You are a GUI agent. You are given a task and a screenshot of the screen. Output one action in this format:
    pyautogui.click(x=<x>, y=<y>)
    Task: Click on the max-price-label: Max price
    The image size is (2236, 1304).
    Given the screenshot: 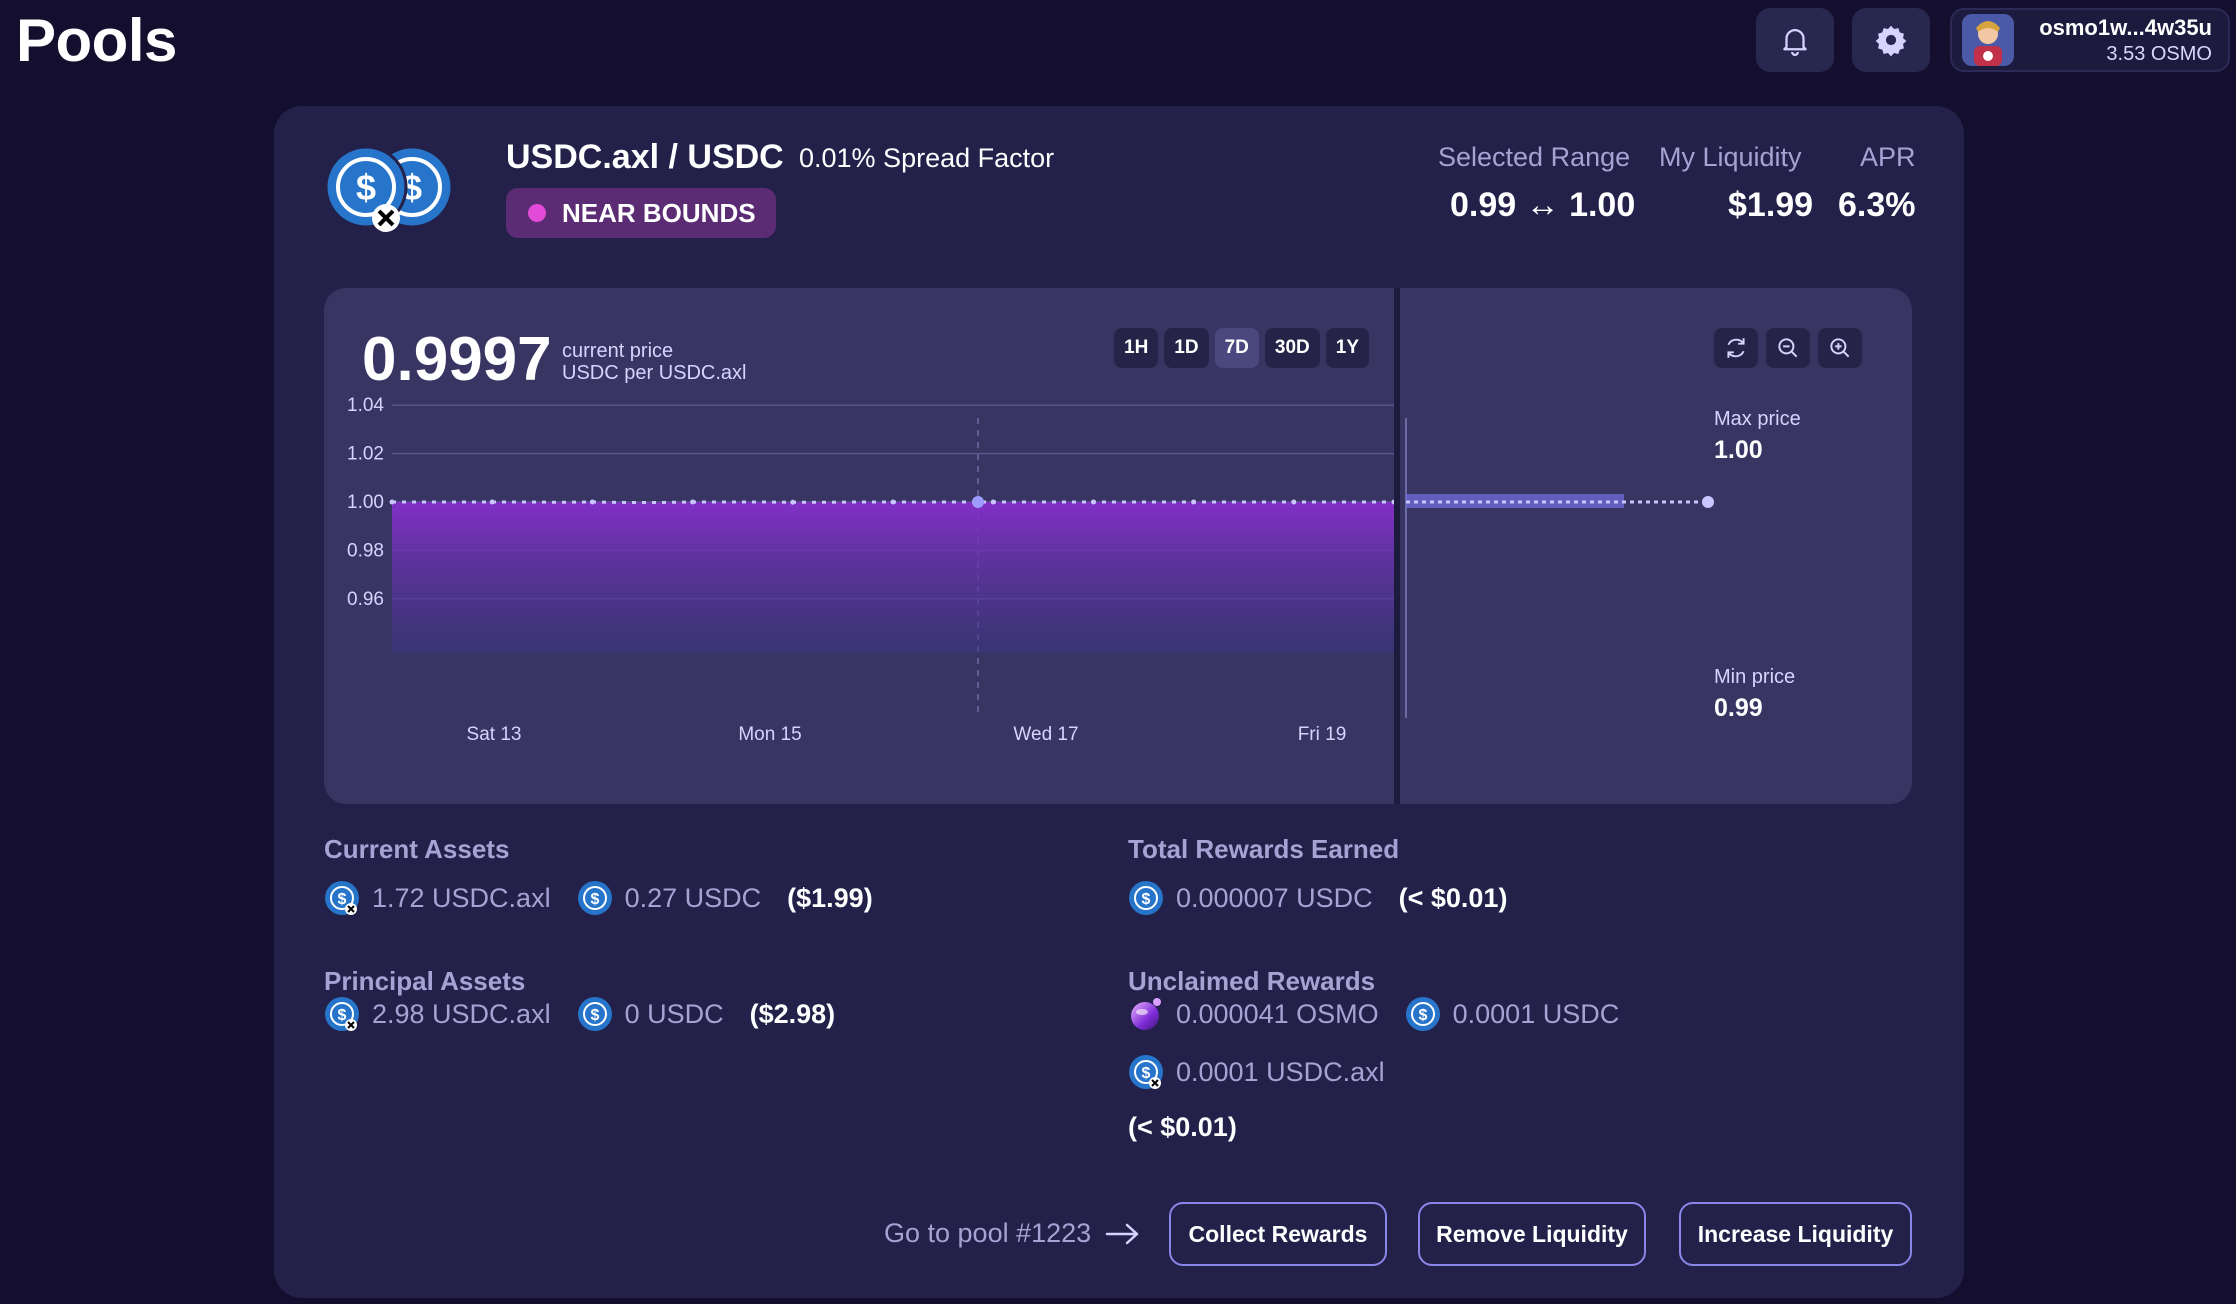 What is the action you would take?
    pyautogui.click(x=1757, y=419)
    